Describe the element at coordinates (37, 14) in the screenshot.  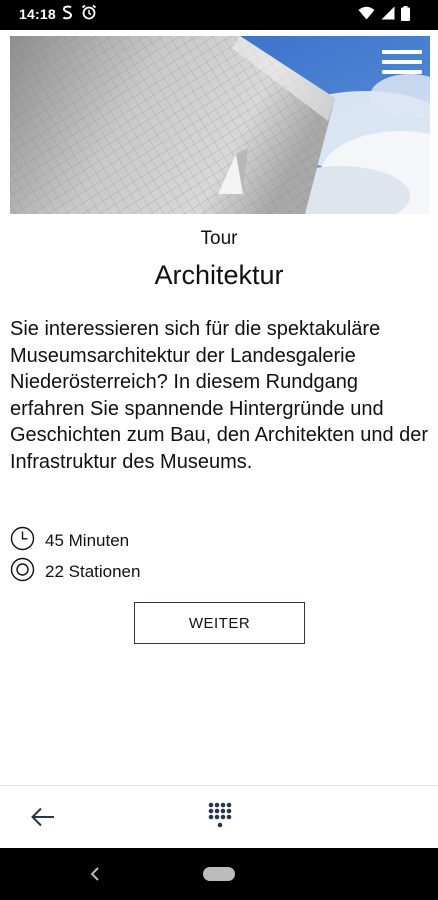
I see `status-time: 14:18` at that location.